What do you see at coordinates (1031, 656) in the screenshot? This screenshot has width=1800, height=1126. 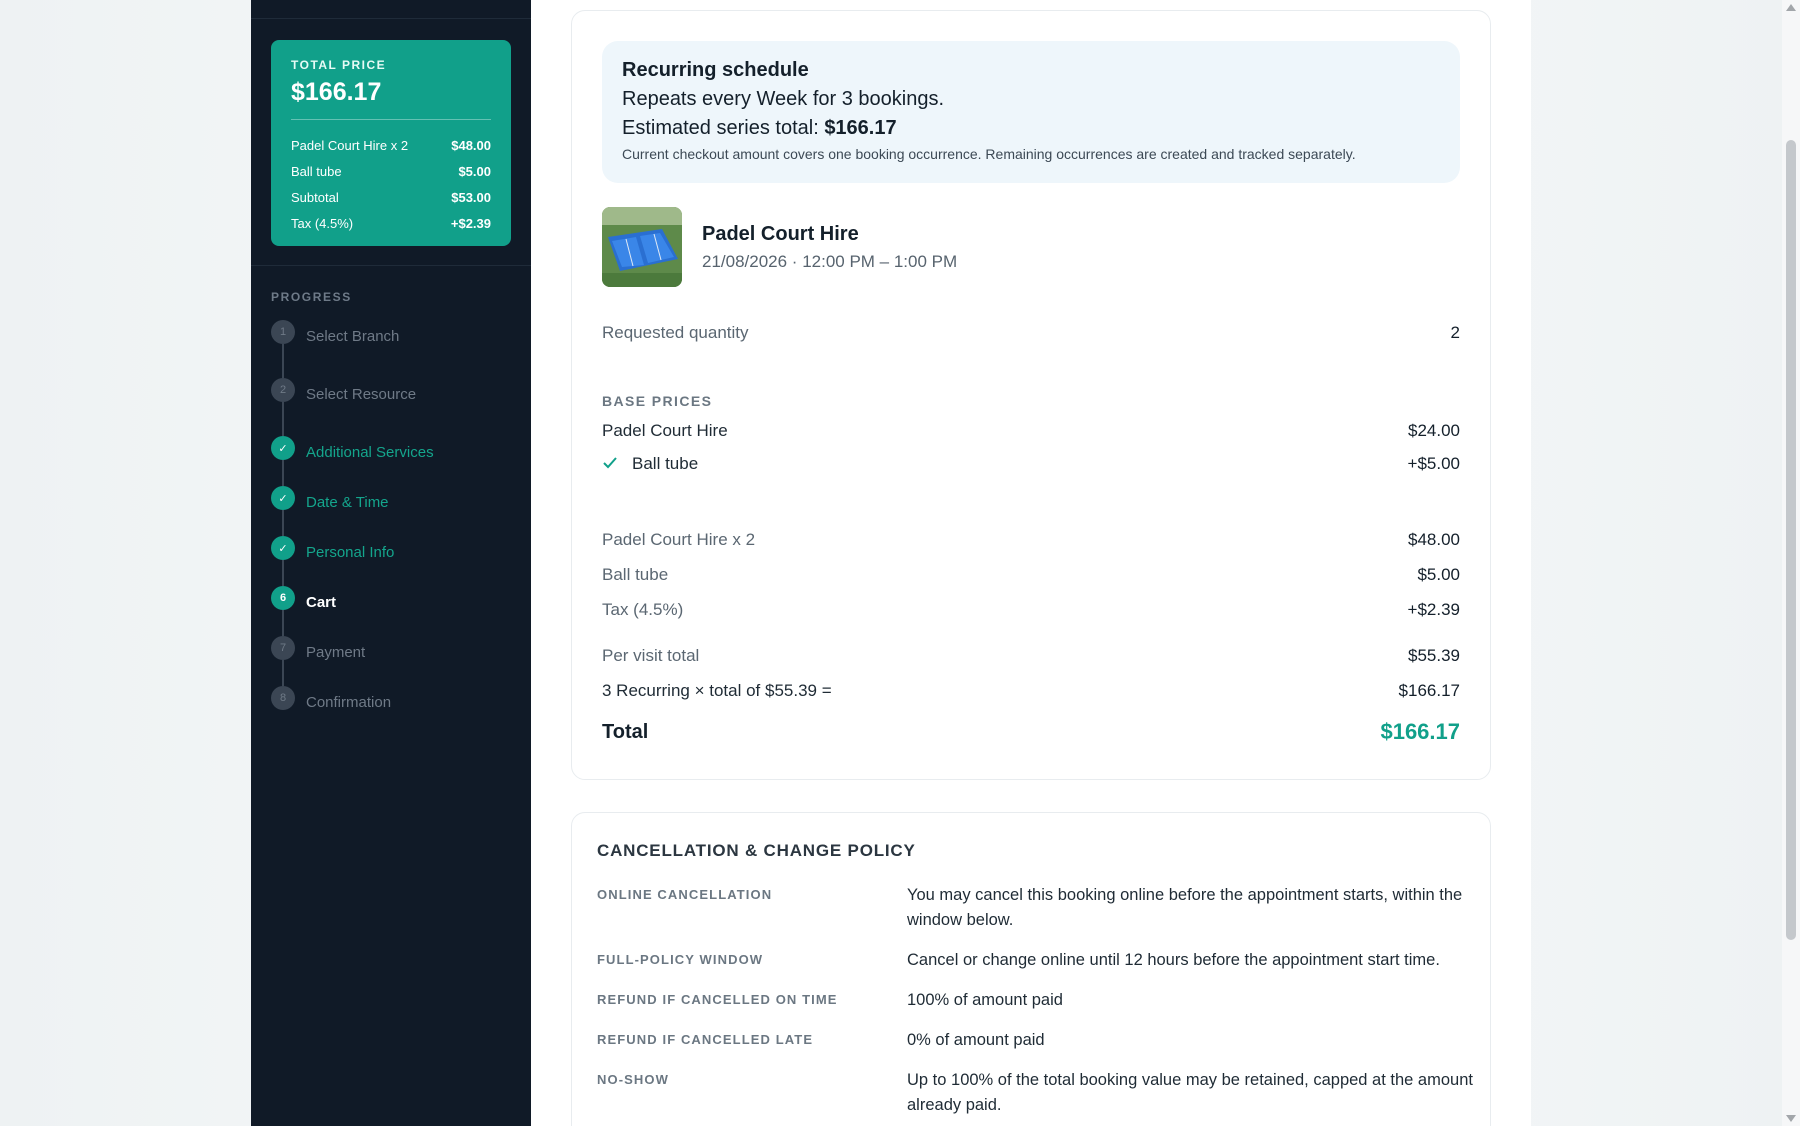 I see `per-visit-row: Per visit total $55.39` at bounding box center [1031, 656].